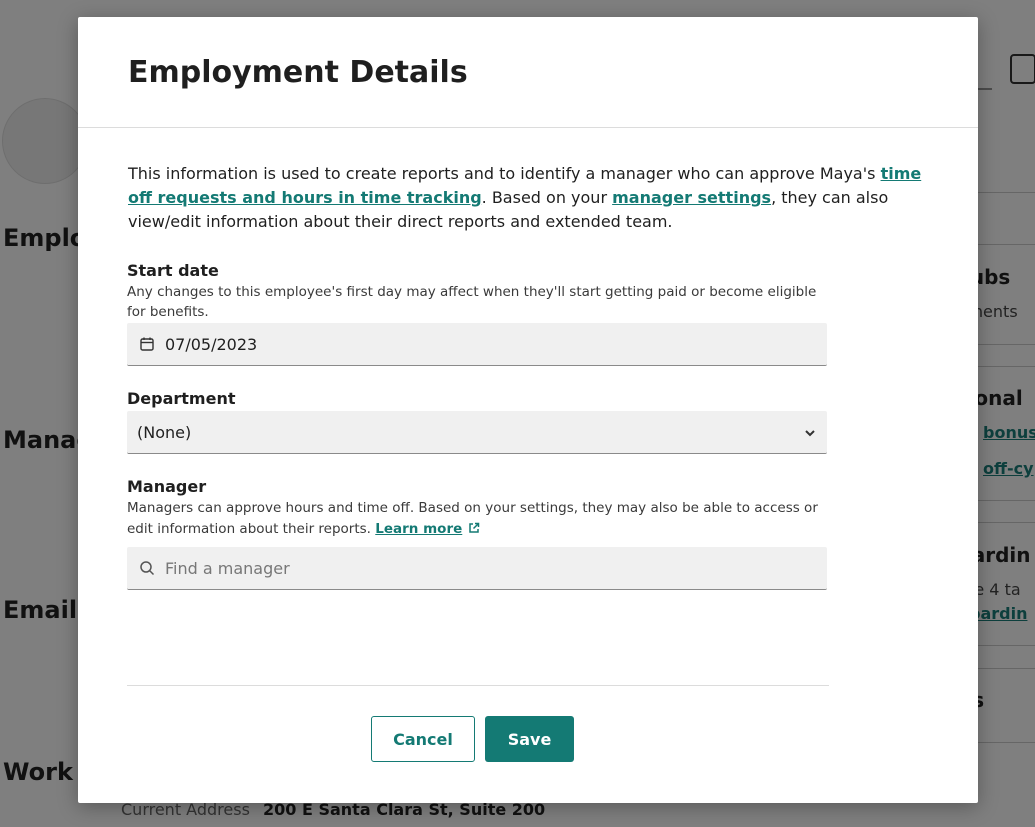 This screenshot has width=1035, height=827. I want to click on learn-more-link: Learn more, so click(427, 529).